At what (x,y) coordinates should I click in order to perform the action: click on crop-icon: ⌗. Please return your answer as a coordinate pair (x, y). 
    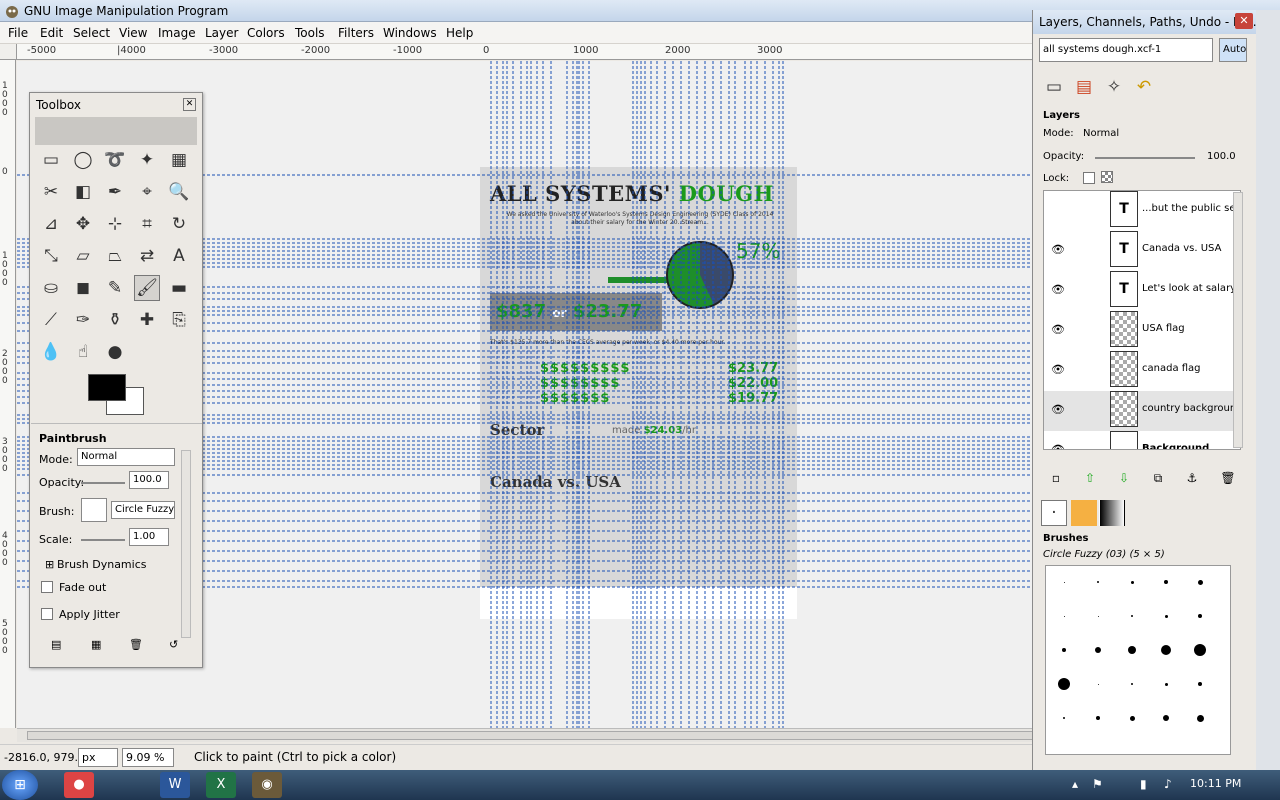
    Looking at the image, I should click on (147, 224).